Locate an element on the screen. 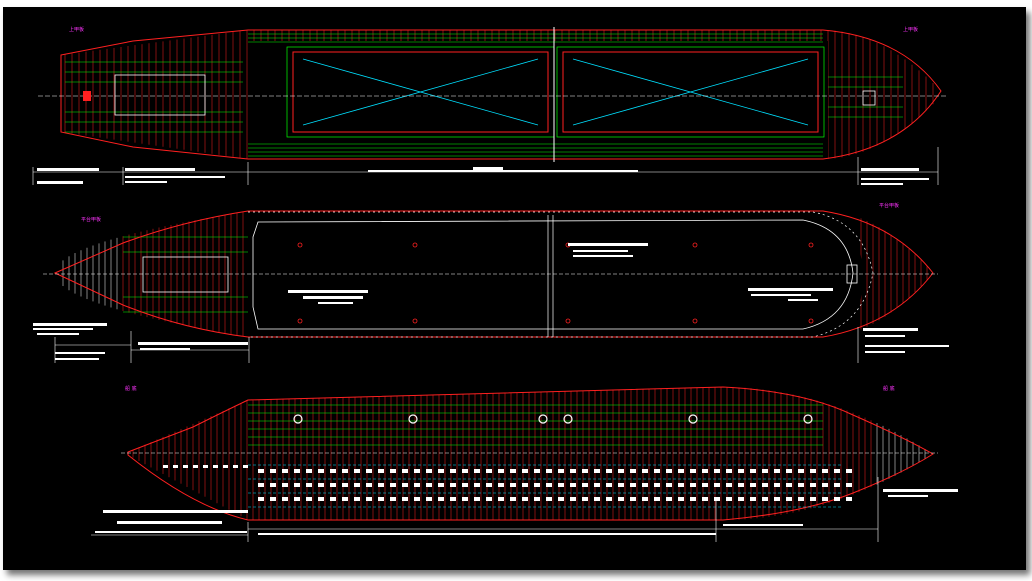 The width and height of the screenshot is (1032, 581). upper-deck-label-fwd: 上甲板 is located at coordinates (910, 29).